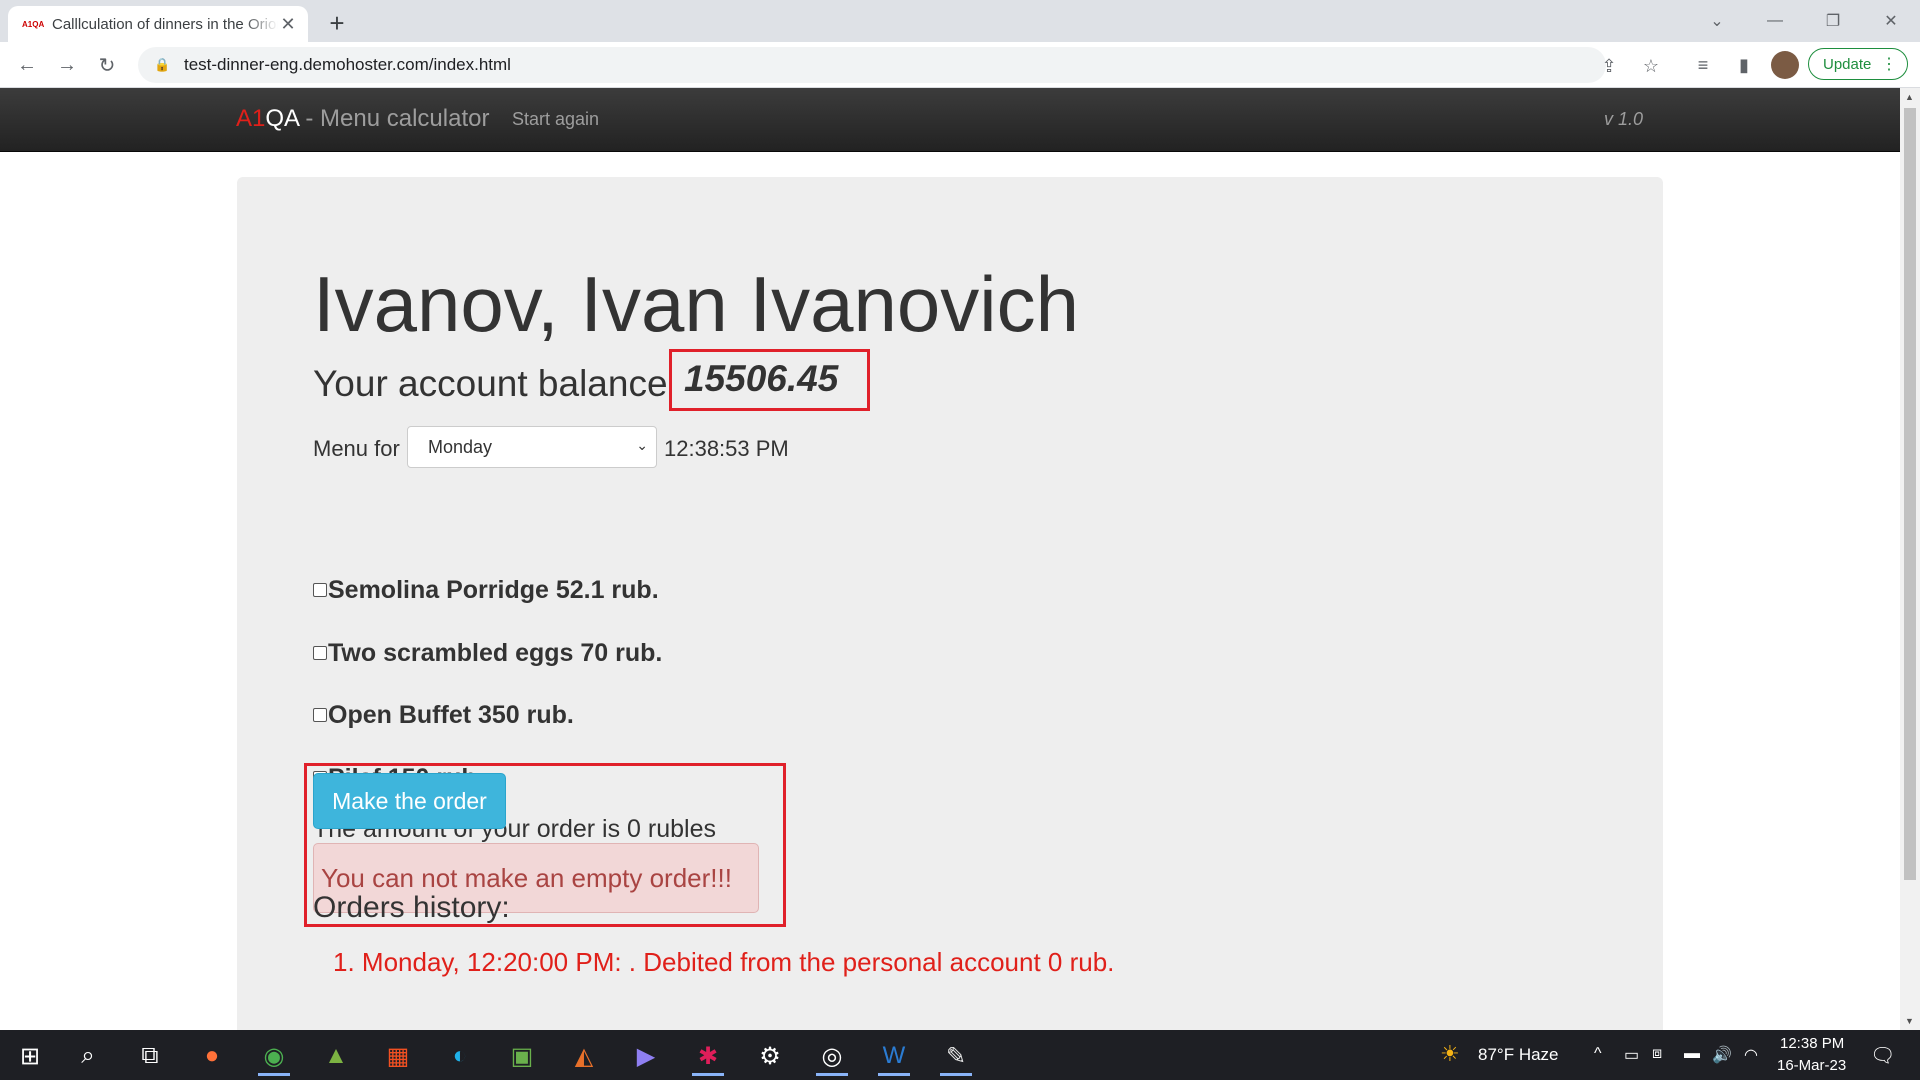 The width and height of the screenshot is (1920, 1080). What do you see at coordinates (1609, 66) in the screenshot?
I see `share-icon: ⇪` at bounding box center [1609, 66].